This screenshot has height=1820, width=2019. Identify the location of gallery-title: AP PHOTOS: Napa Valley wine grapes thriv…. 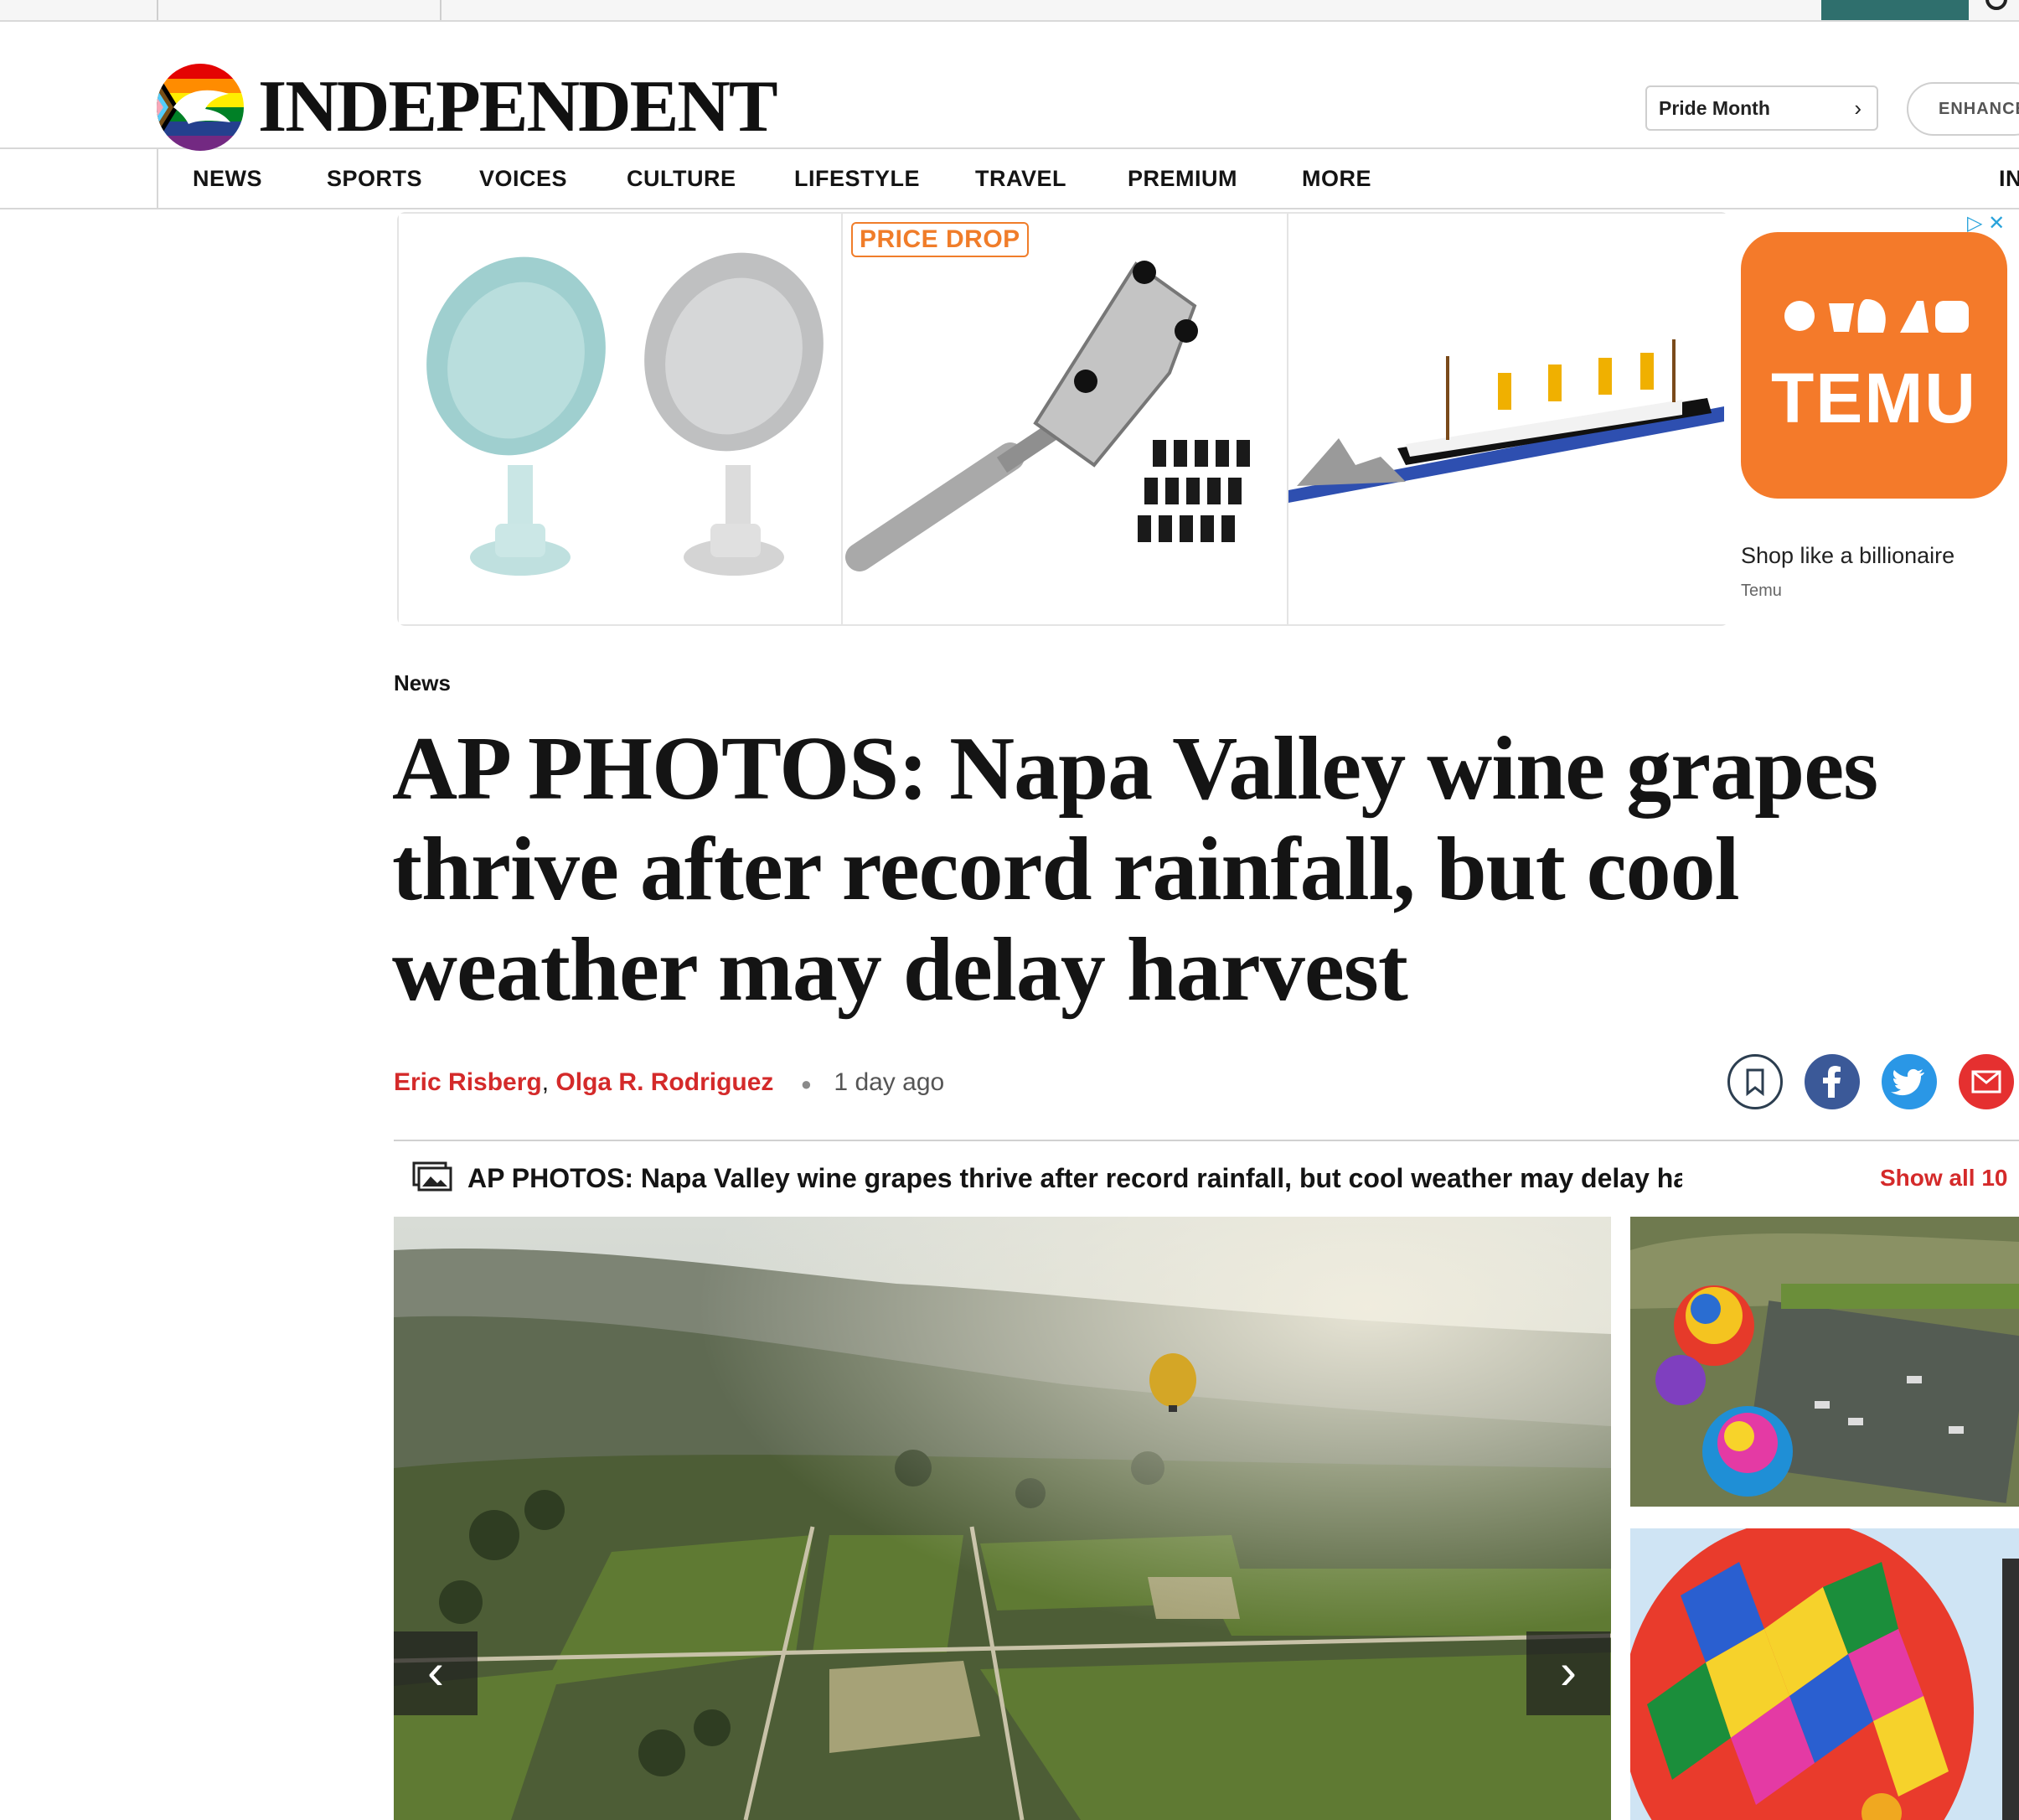
(1074, 1178).